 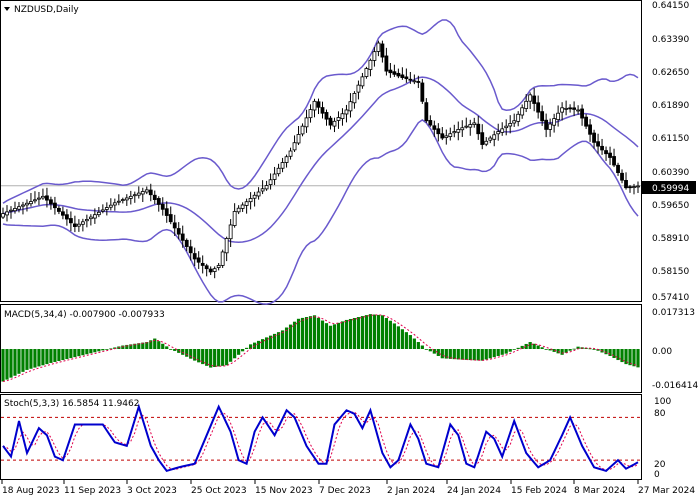 I want to click on stoch-axis: 100 80 20 0, so click(x=662, y=438).